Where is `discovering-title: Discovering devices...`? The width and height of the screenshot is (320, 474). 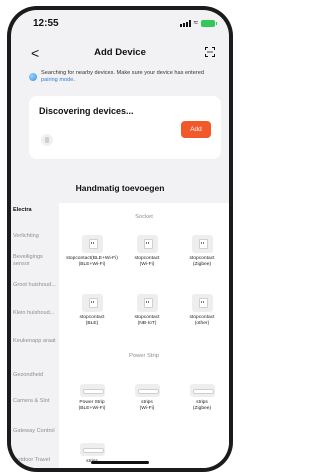
discovering-title: Discovering devices... is located at coordinates (86, 111).